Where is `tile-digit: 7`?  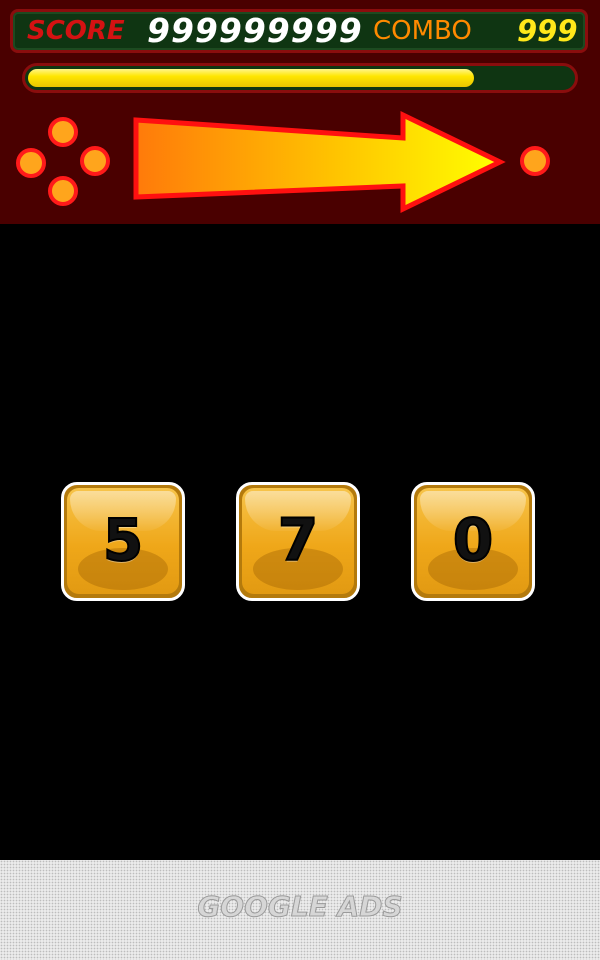
tile-digit: 7 is located at coordinates (298, 540).